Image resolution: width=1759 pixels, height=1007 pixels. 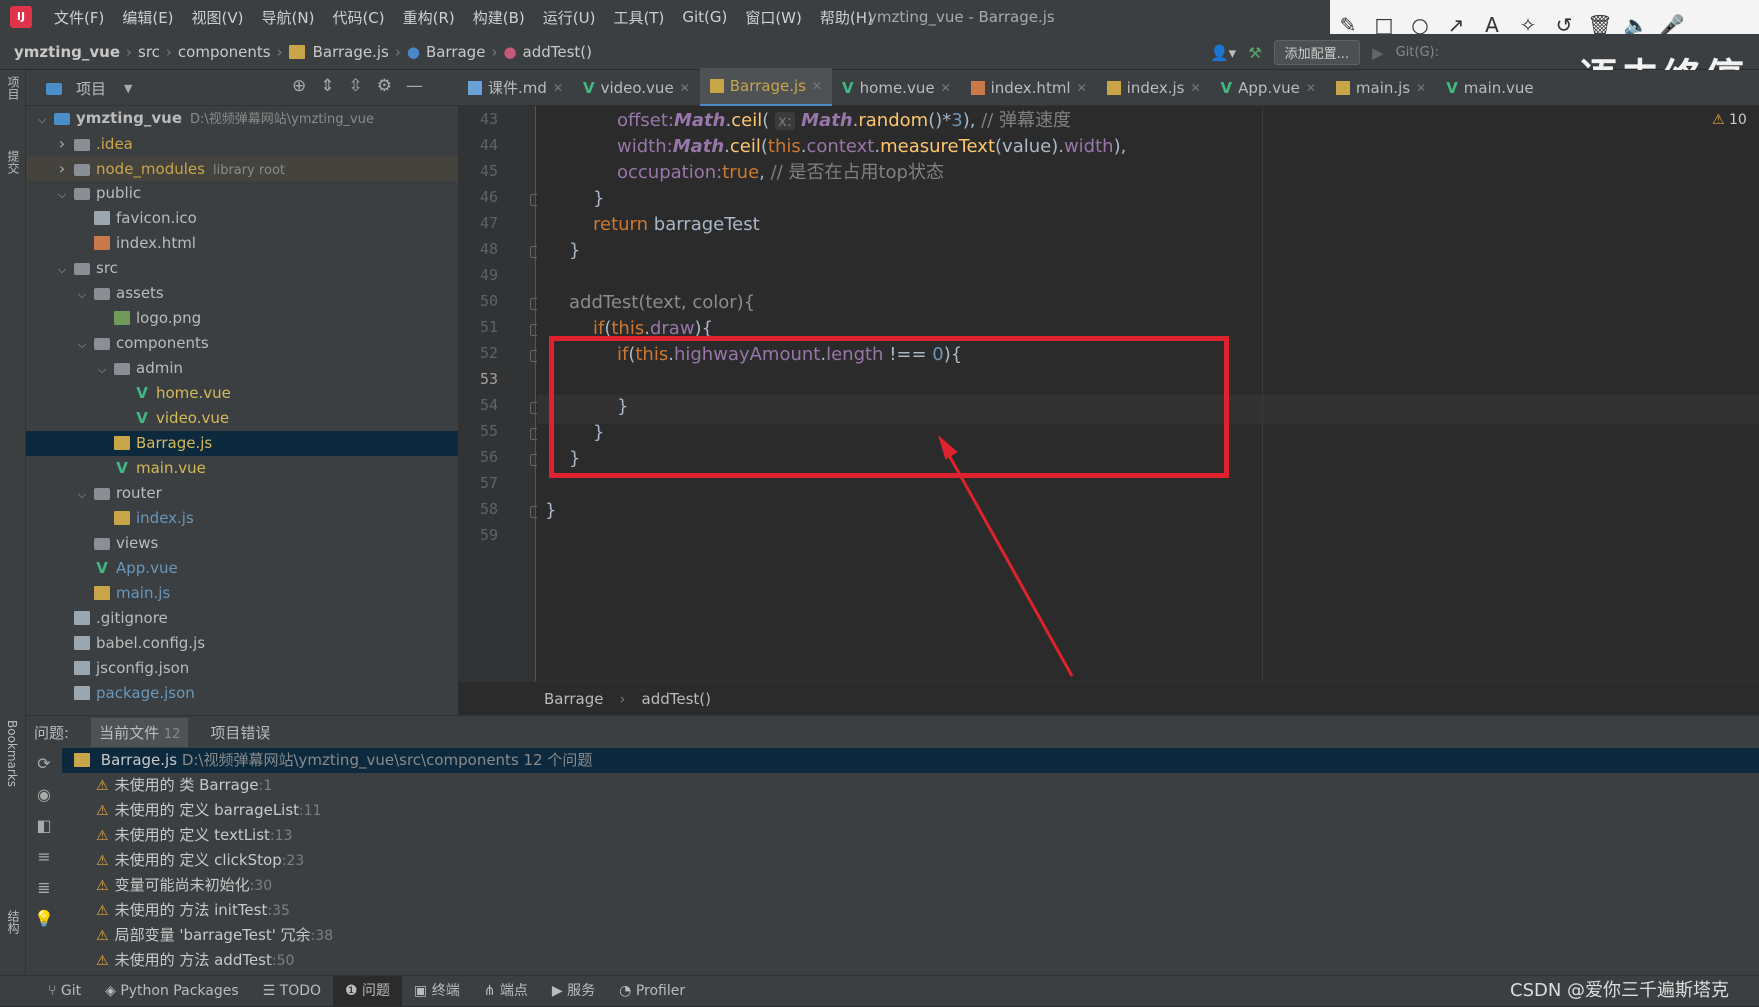 What do you see at coordinates (193, 960) in the screenshot?
I see `problem-text: 未使用的 方法 addTest` at bounding box center [193, 960].